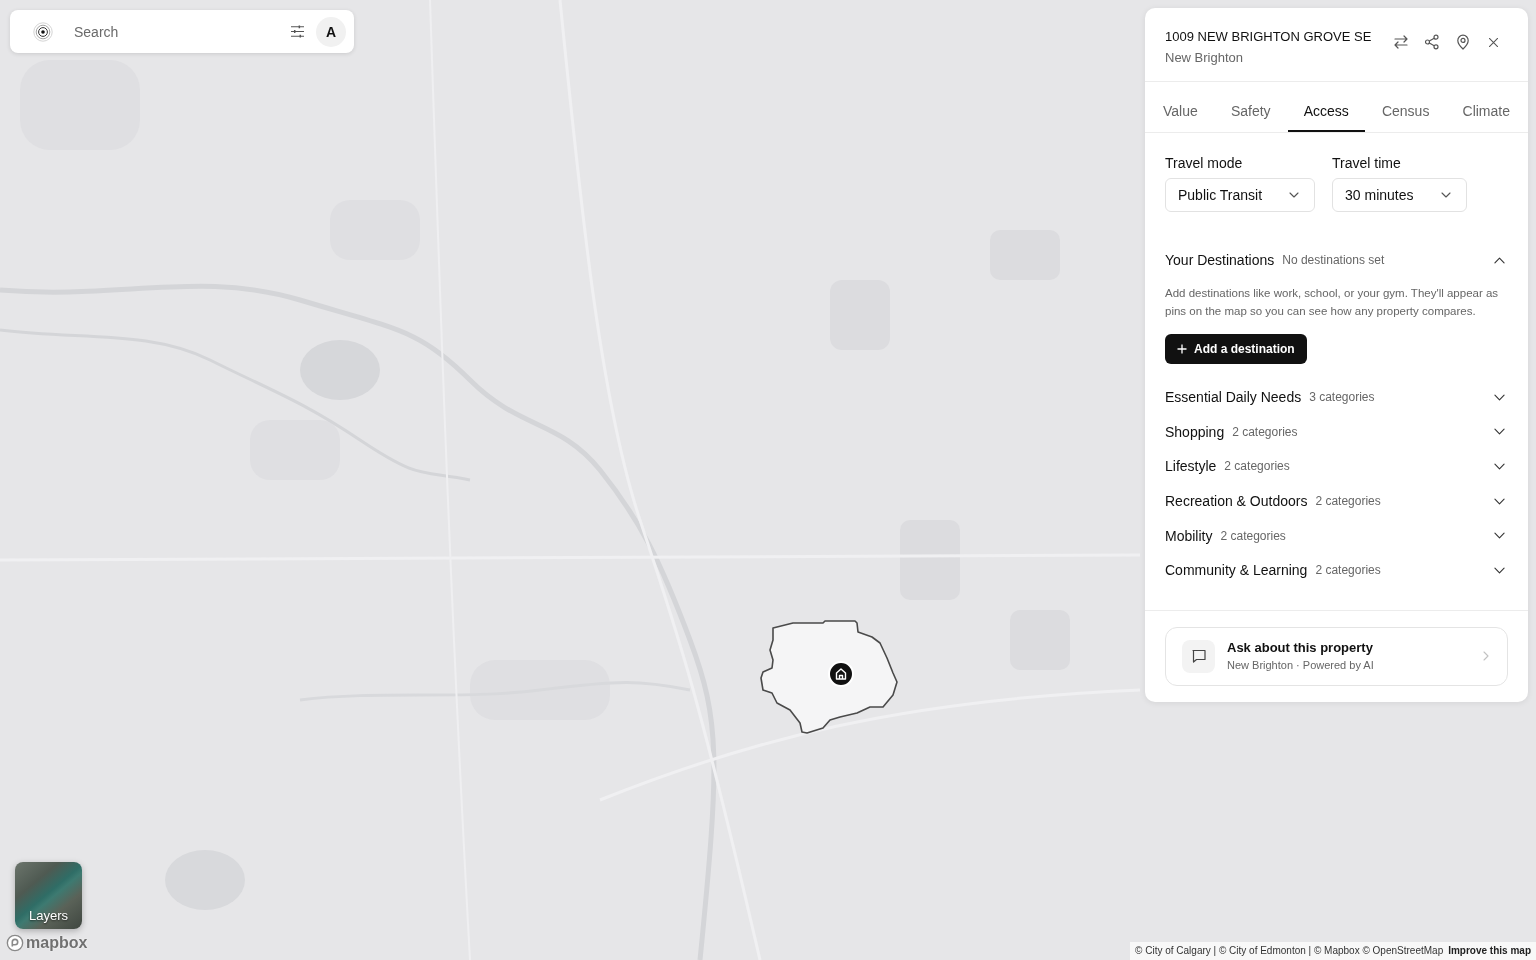 This screenshot has width=1536, height=960. What do you see at coordinates (1405, 107) in the screenshot?
I see `panel-tab: Census` at bounding box center [1405, 107].